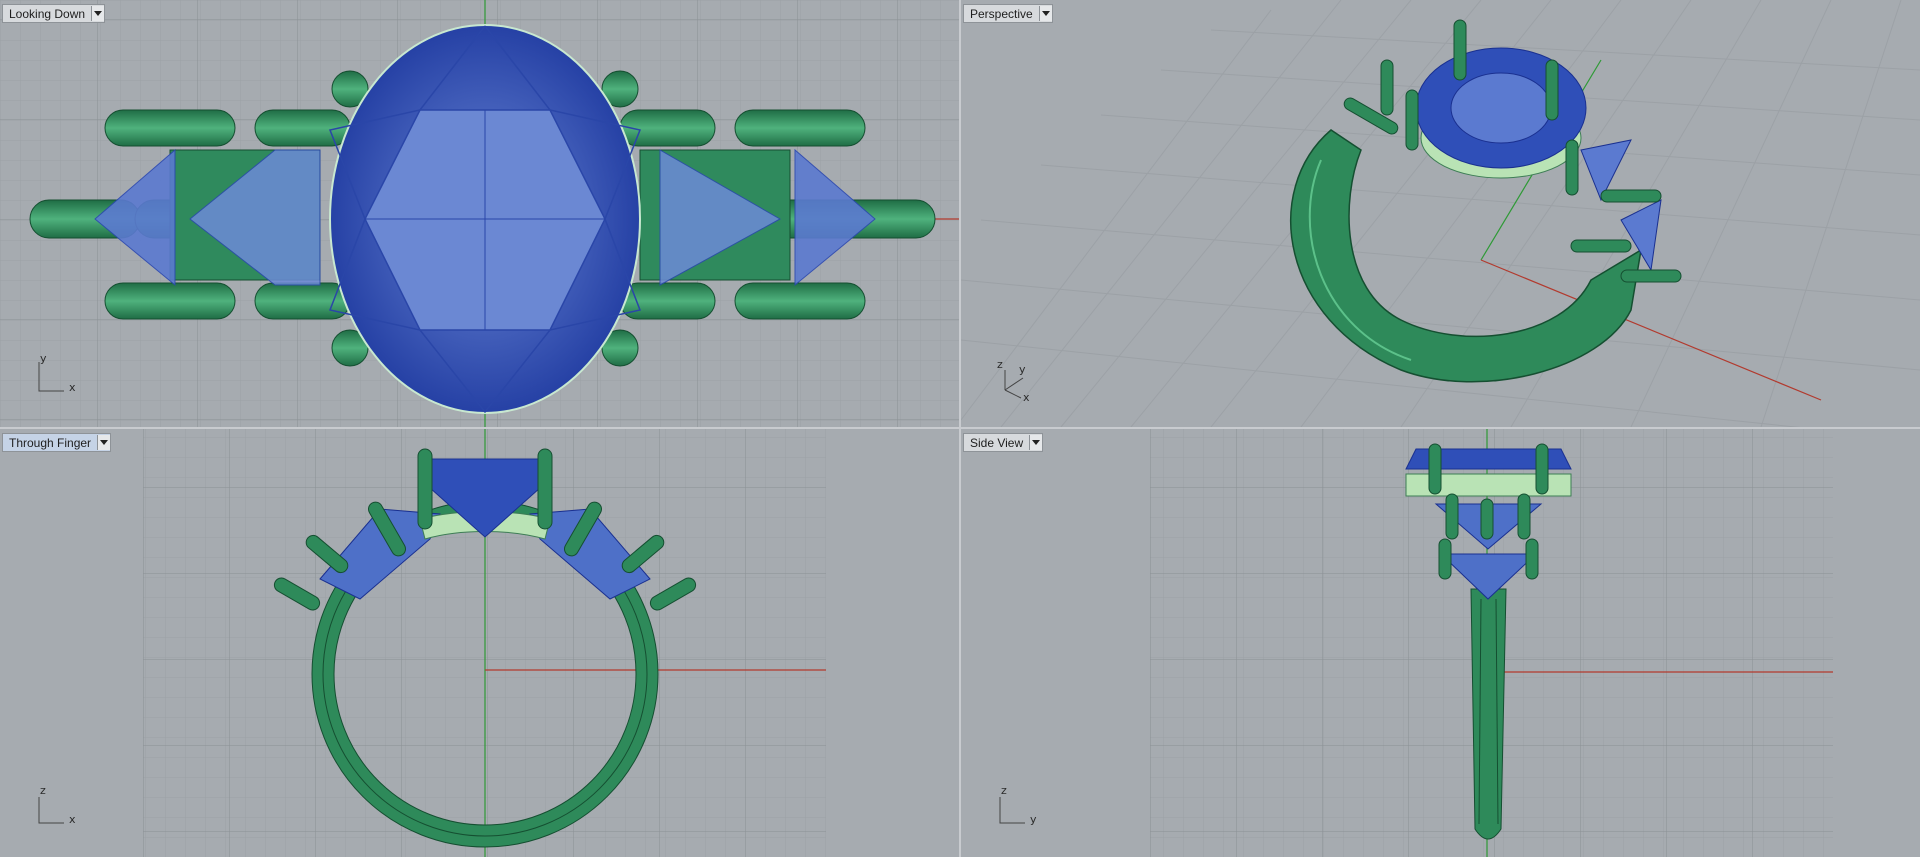  I want to click on viewport-title-through-finger: Through Finger, so click(57, 442).